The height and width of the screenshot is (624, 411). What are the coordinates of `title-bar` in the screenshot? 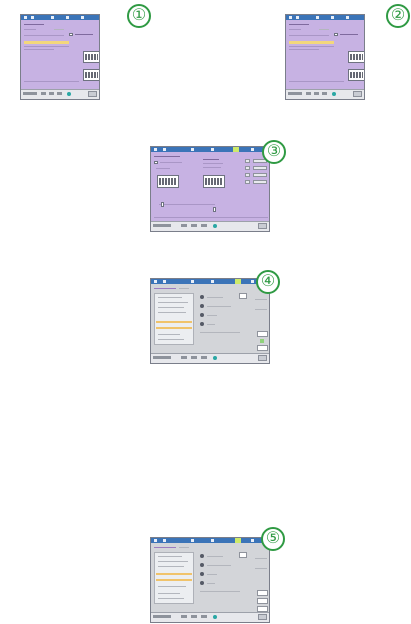 It's located at (210, 281).